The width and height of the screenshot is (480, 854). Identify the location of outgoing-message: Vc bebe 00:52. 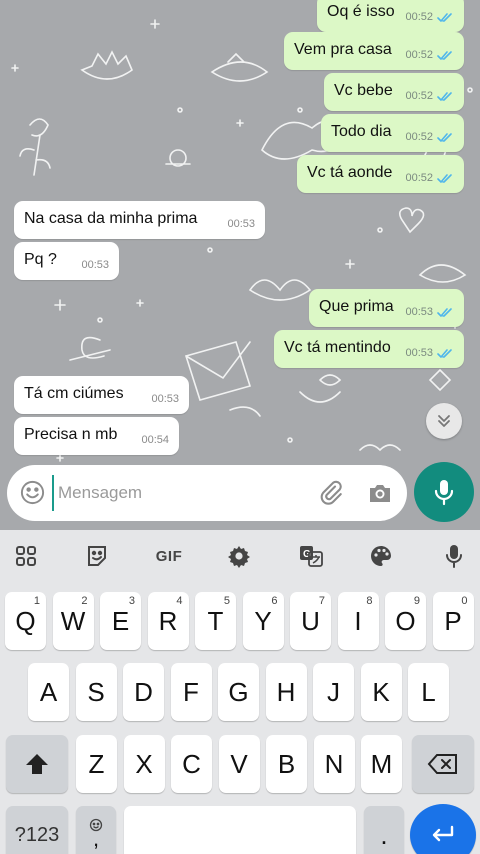
(394, 92).